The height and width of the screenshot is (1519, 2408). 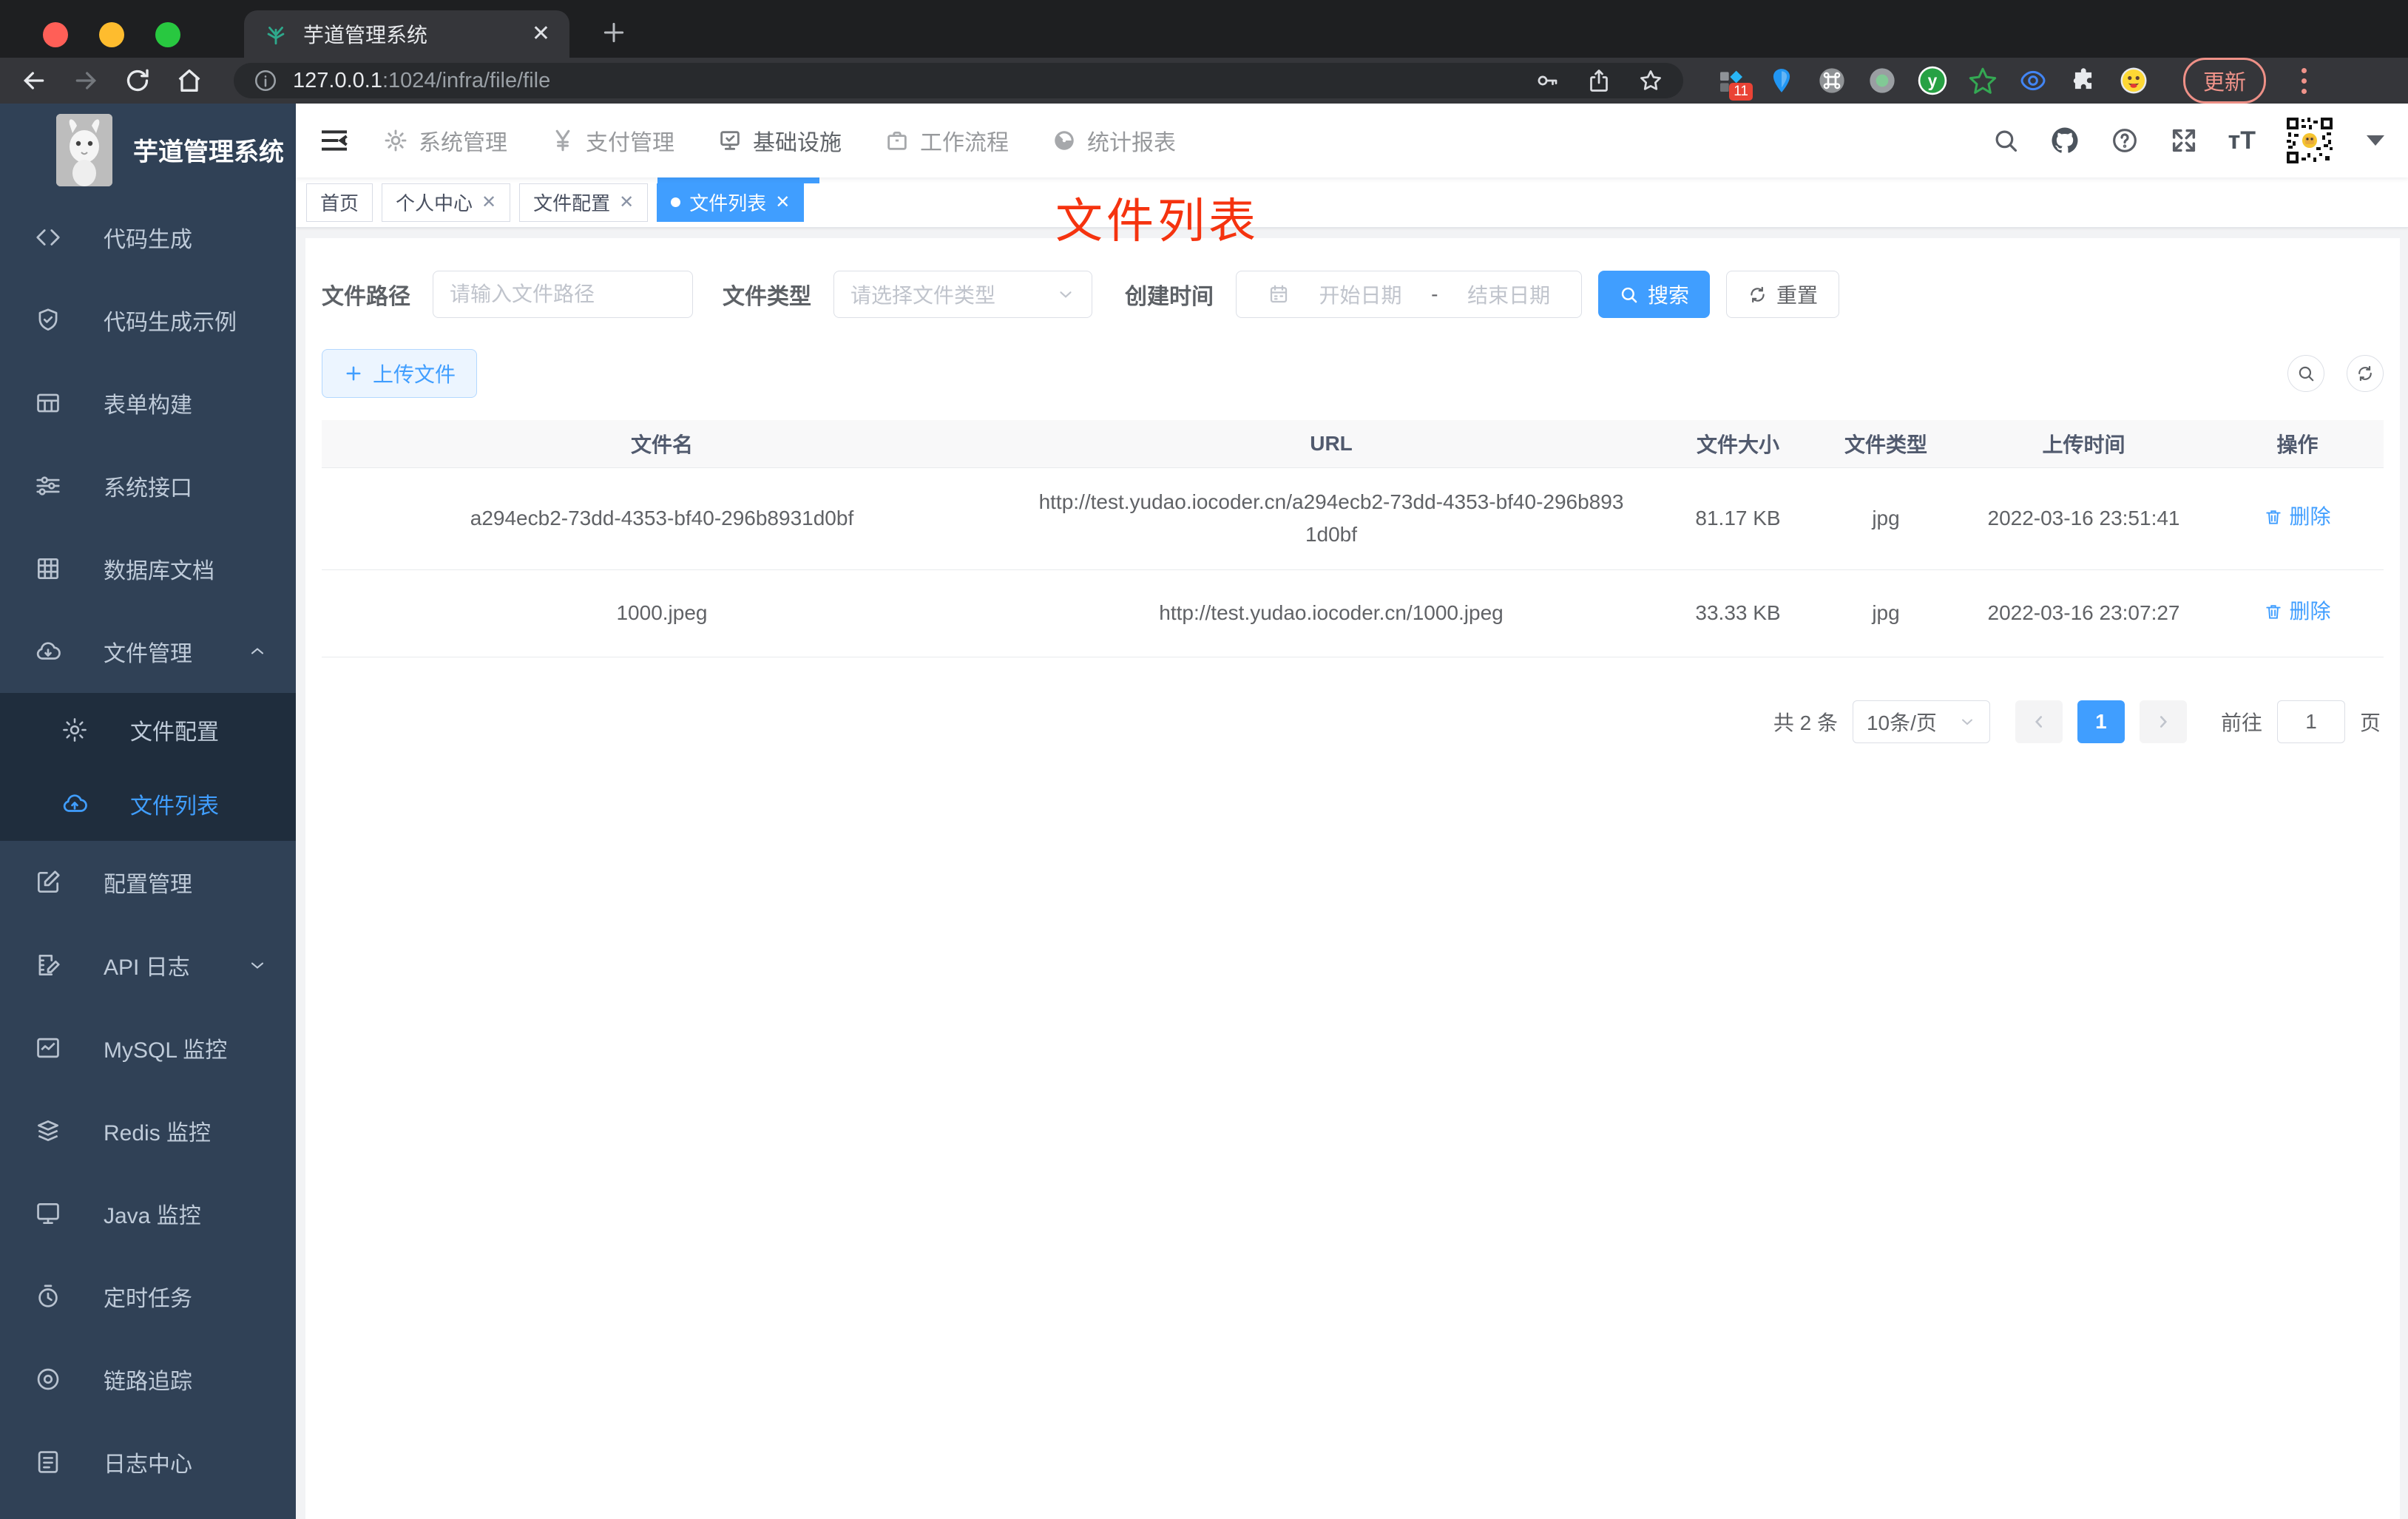 What do you see at coordinates (1360, 294) in the screenshot?
I see `date-start-placeholder: 开始日期` at bounding box center [1360, 294].